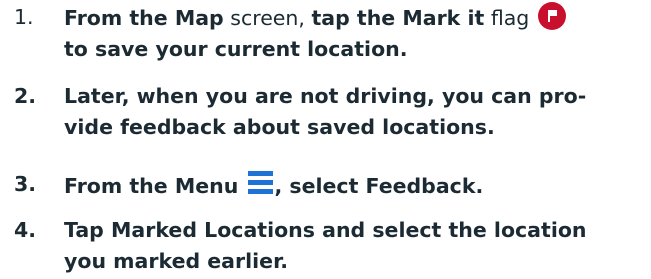 This screenshot has height=279, width=651. I want to click on step-3-text: From the Menu , select Feedback., so click(357, 185).